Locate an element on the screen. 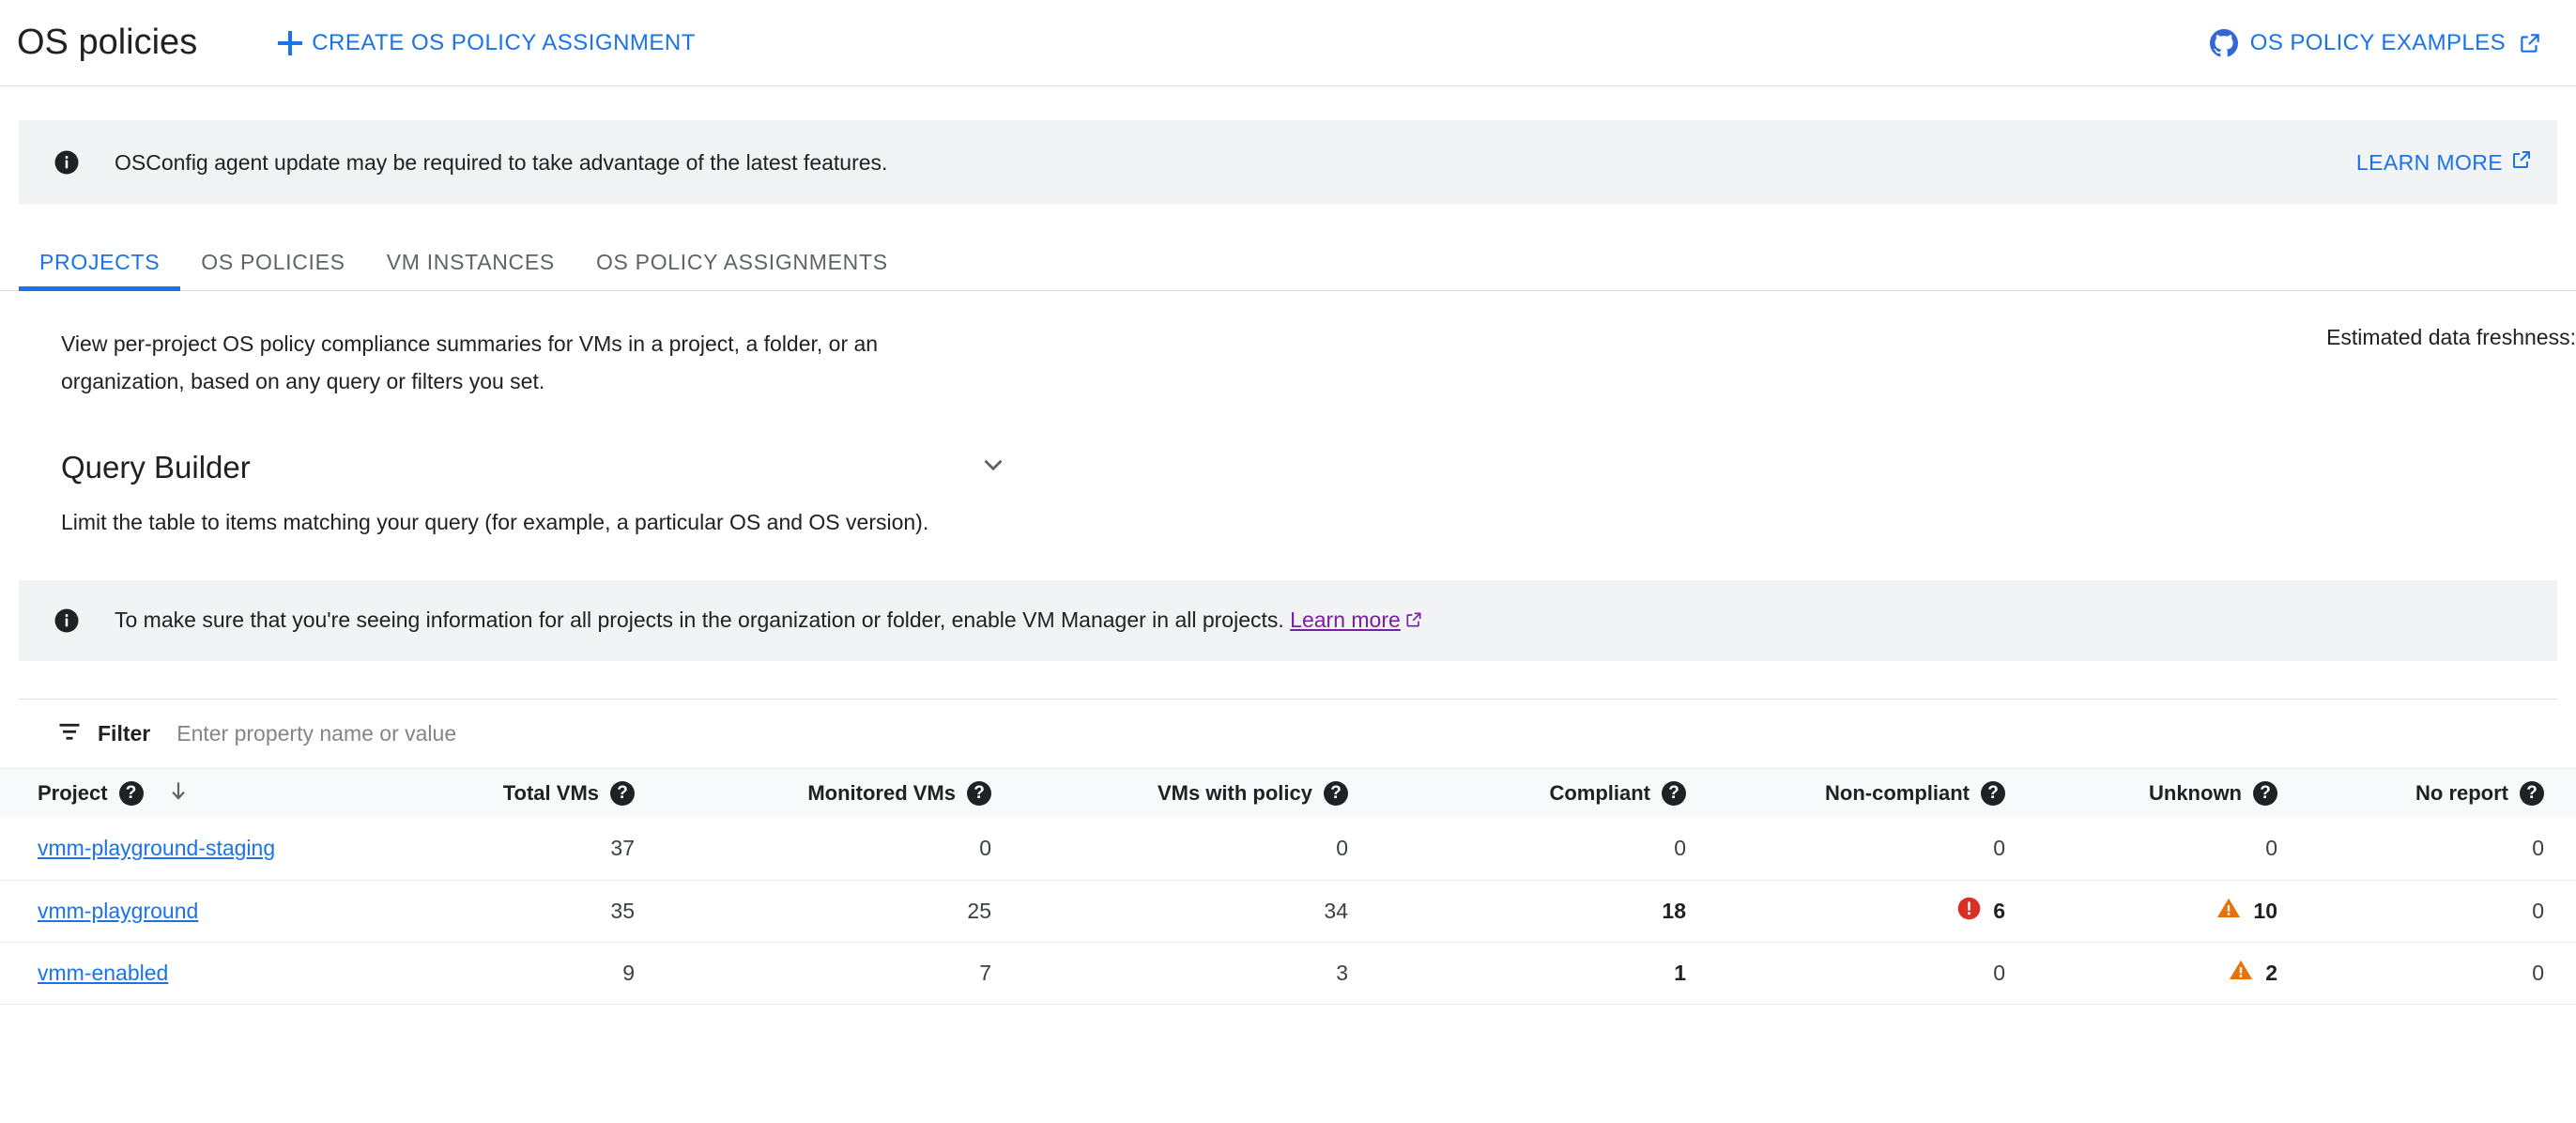 The height and width of the screenshot is (1123, 2576). tab-vm-instances: VM INSTANCES is located at coordinates (471, 262).